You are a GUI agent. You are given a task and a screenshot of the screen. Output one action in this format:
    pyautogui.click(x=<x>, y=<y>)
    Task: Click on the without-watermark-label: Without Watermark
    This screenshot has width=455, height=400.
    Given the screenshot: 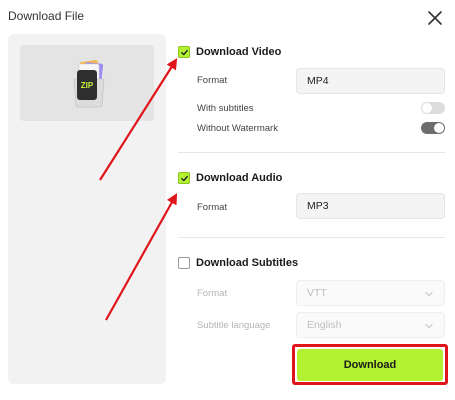 What is the action you would take?
    pyautogui.click(x=237, y=128)
    